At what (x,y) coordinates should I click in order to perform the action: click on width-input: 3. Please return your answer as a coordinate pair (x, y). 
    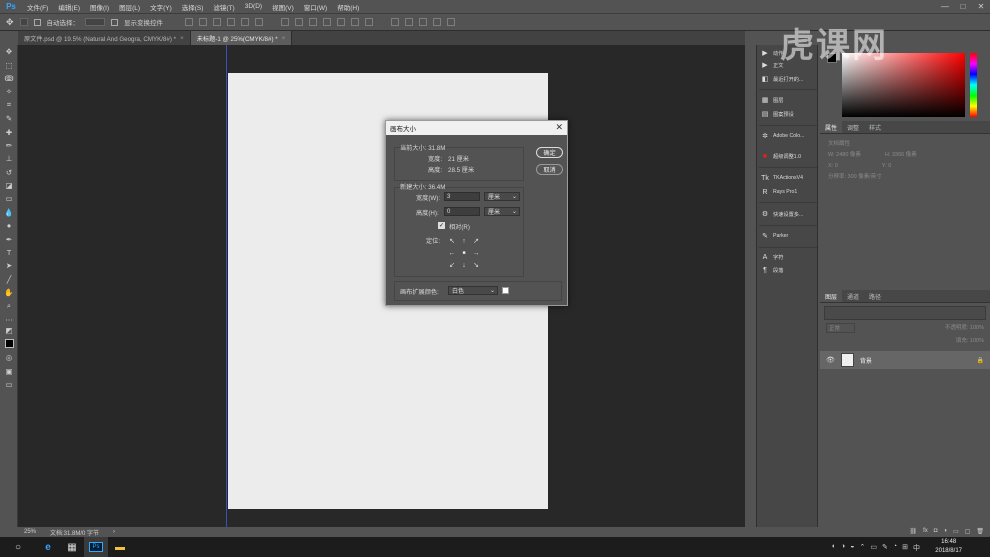
    Looking at the image, I should click on (462, 196).